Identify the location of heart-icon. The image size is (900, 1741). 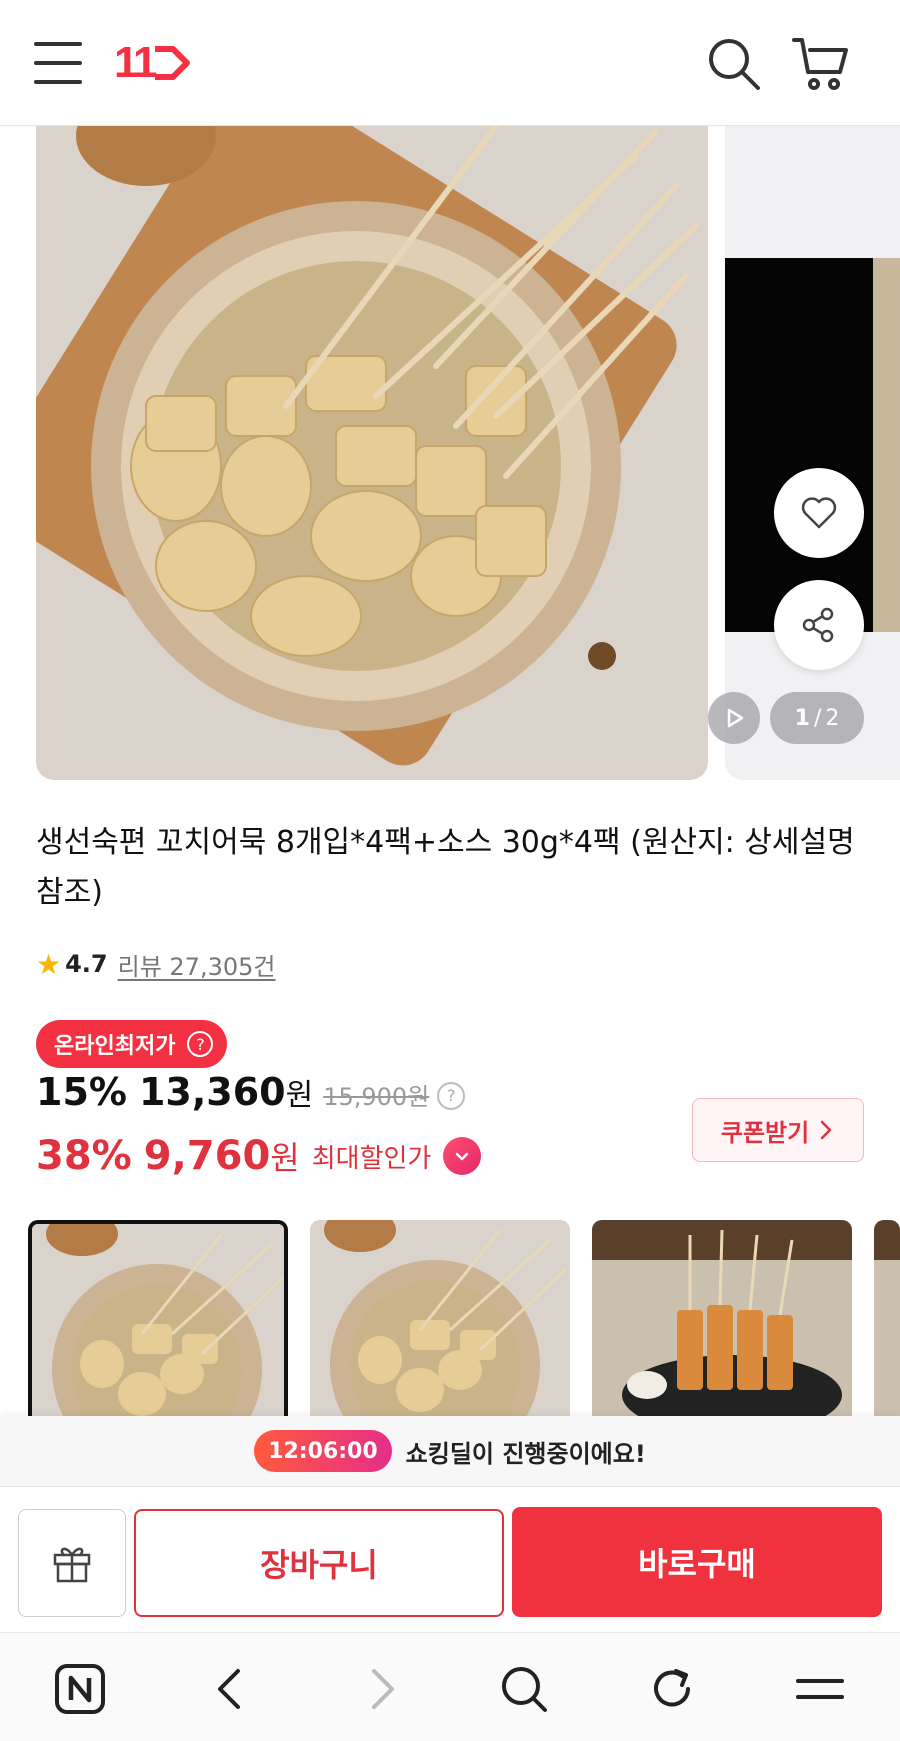
(819, 513).